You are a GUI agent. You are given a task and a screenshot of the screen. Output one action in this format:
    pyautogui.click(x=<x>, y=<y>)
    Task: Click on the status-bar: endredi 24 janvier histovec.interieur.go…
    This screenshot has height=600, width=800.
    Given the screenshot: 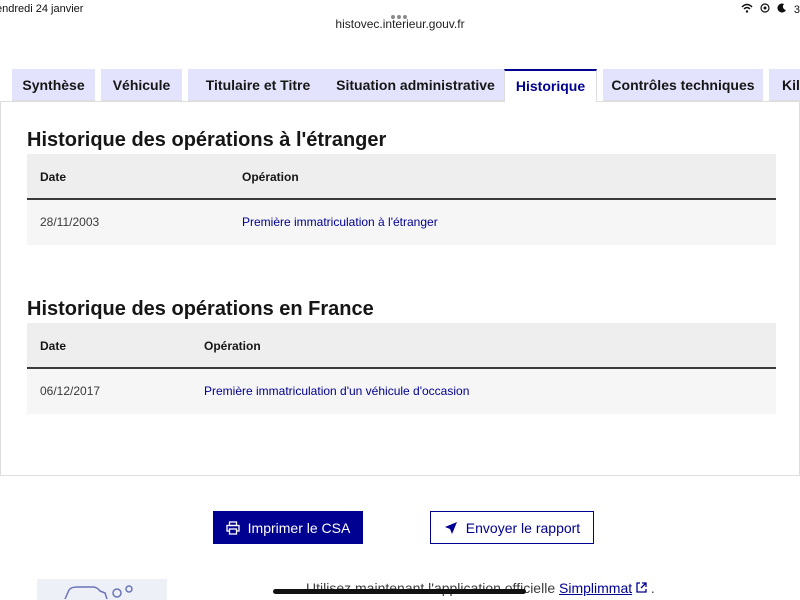 What is the action you would take?
    pyautogui.click(x=400, y=18)
    